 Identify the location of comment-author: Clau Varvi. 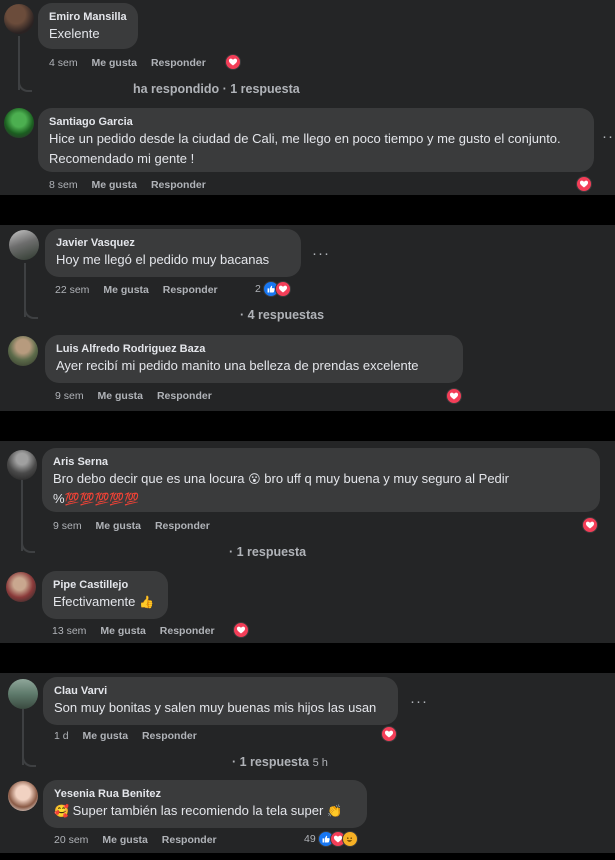
(220, 691).